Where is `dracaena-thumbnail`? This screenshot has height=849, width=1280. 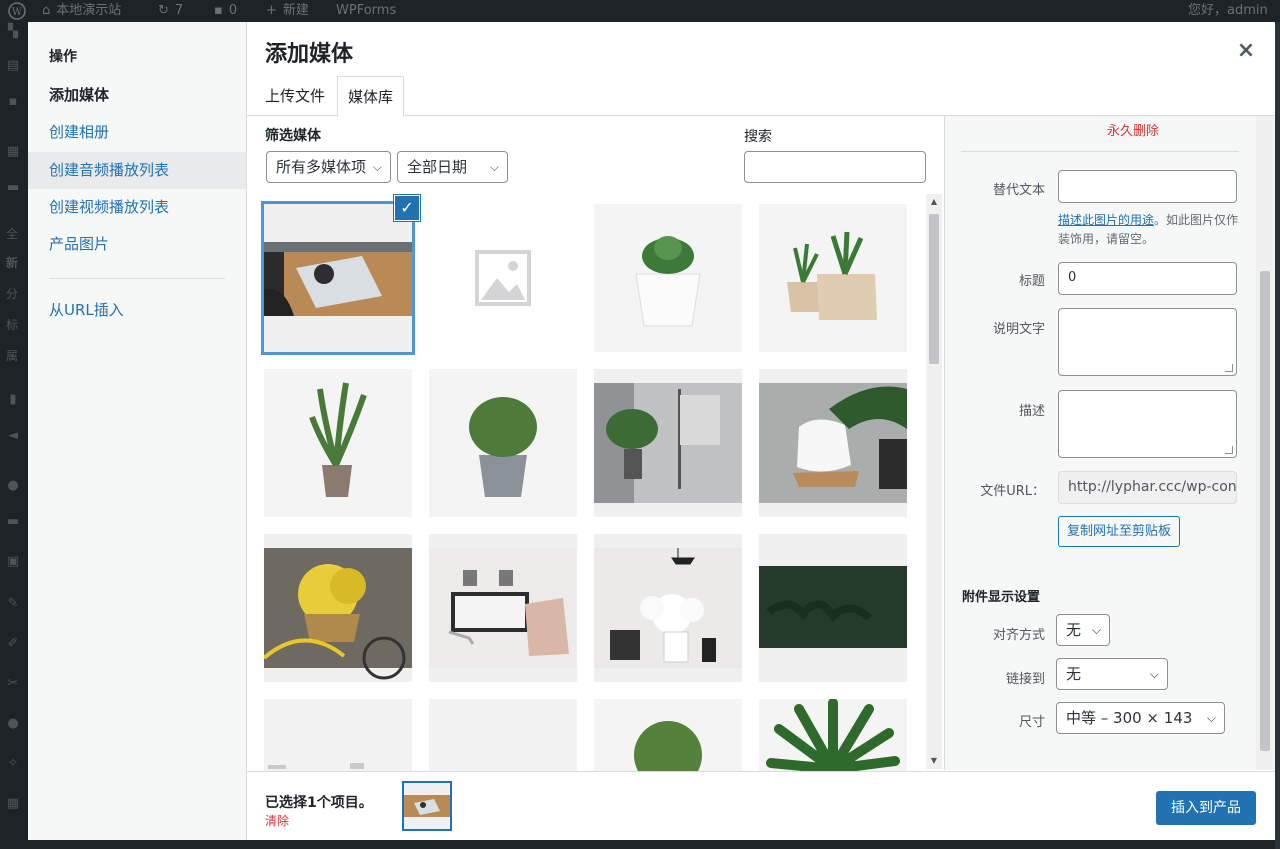 dracaena-thumbnail is located at coordinates (833, 735).